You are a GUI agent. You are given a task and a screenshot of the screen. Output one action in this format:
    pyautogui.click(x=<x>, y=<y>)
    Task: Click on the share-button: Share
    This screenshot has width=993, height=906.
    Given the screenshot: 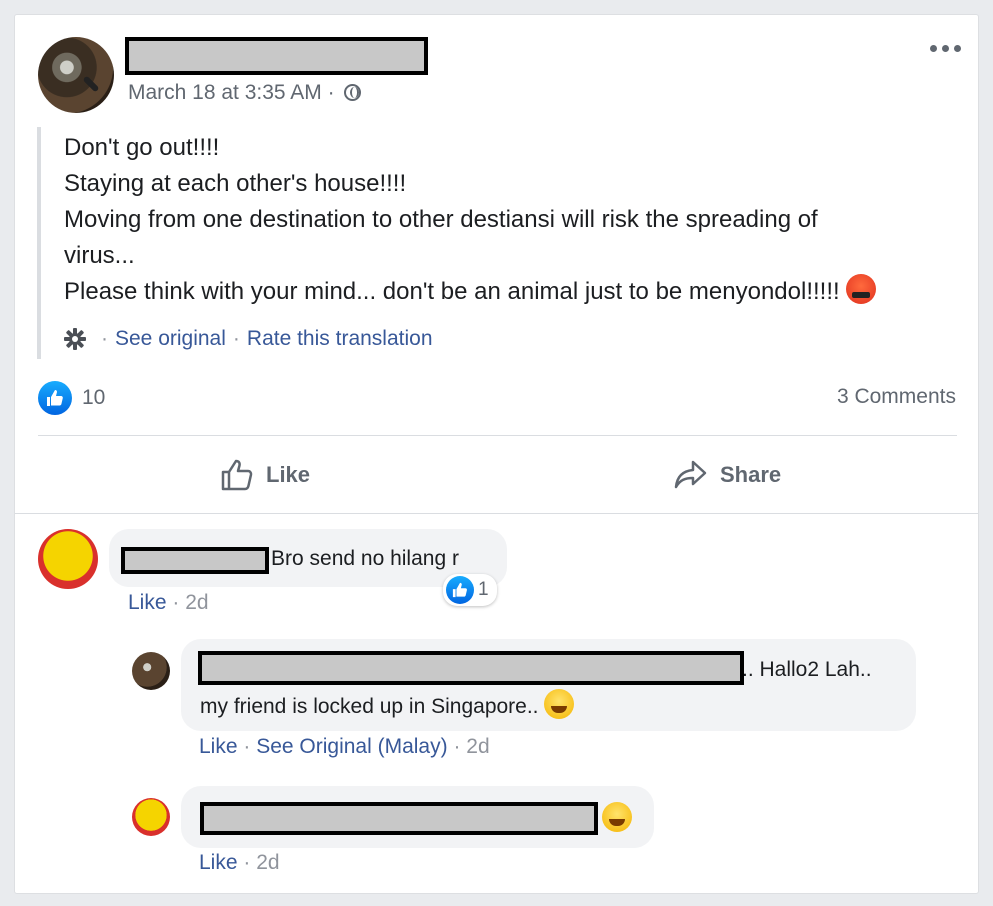 What is the action you would take?
    pyautogui.click(x=727, y=475)
    